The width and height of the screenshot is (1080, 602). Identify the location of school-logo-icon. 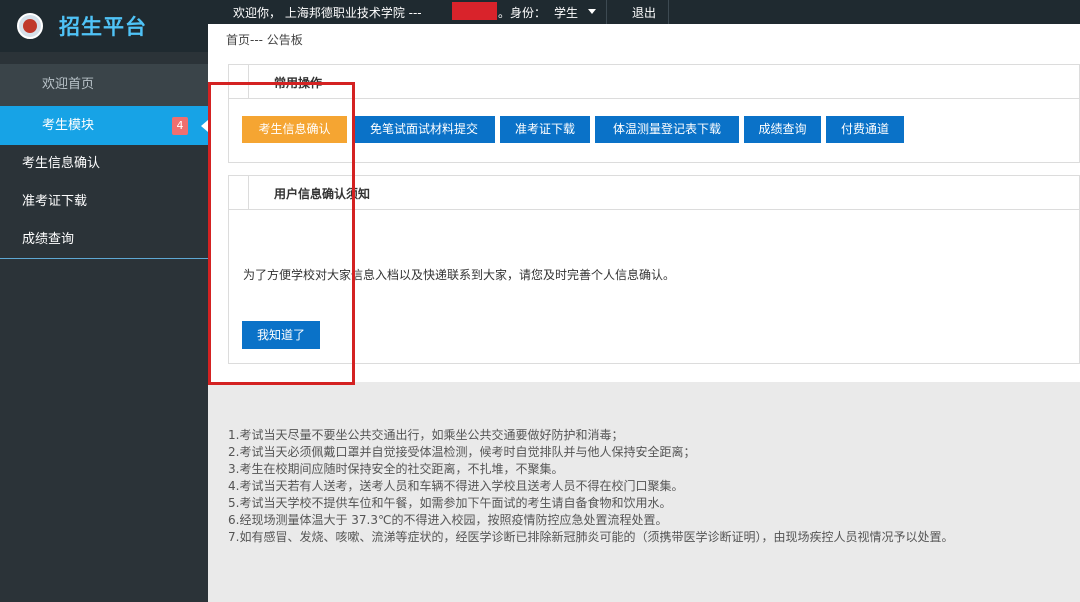
(30, 26).